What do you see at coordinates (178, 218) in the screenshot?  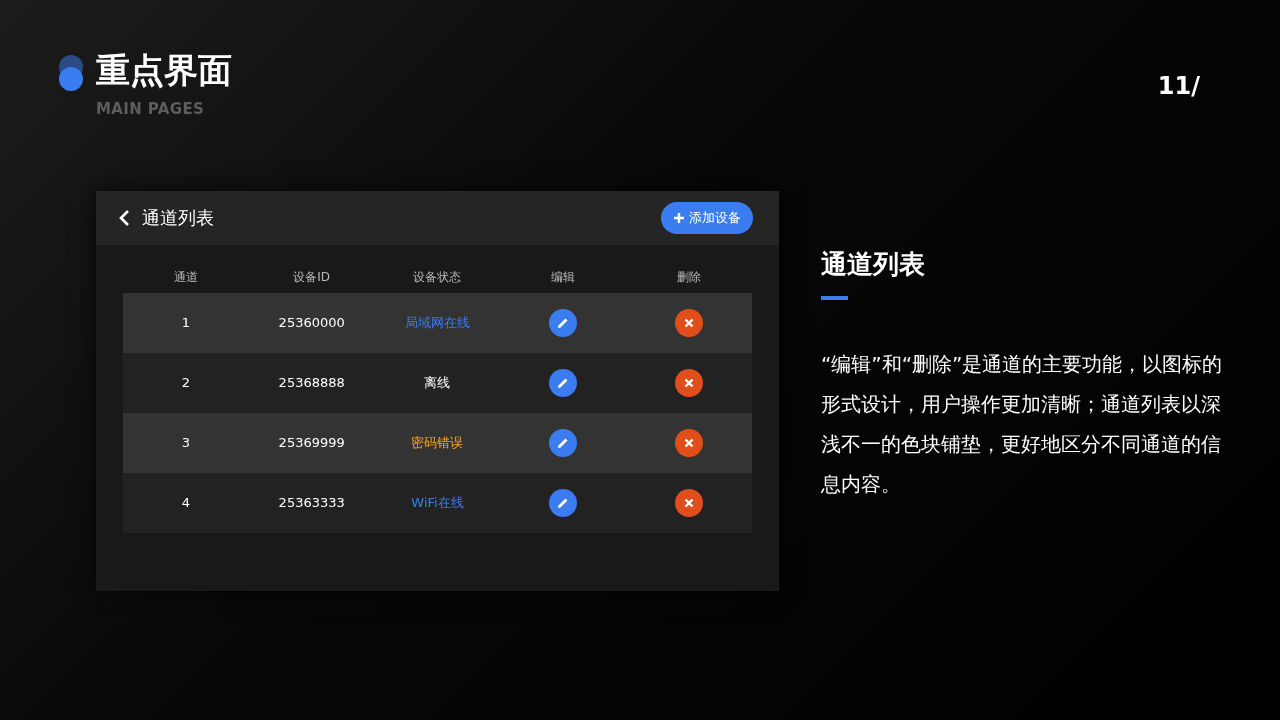 I see `app-title: 通道列表` at bounding box center [178, 218].